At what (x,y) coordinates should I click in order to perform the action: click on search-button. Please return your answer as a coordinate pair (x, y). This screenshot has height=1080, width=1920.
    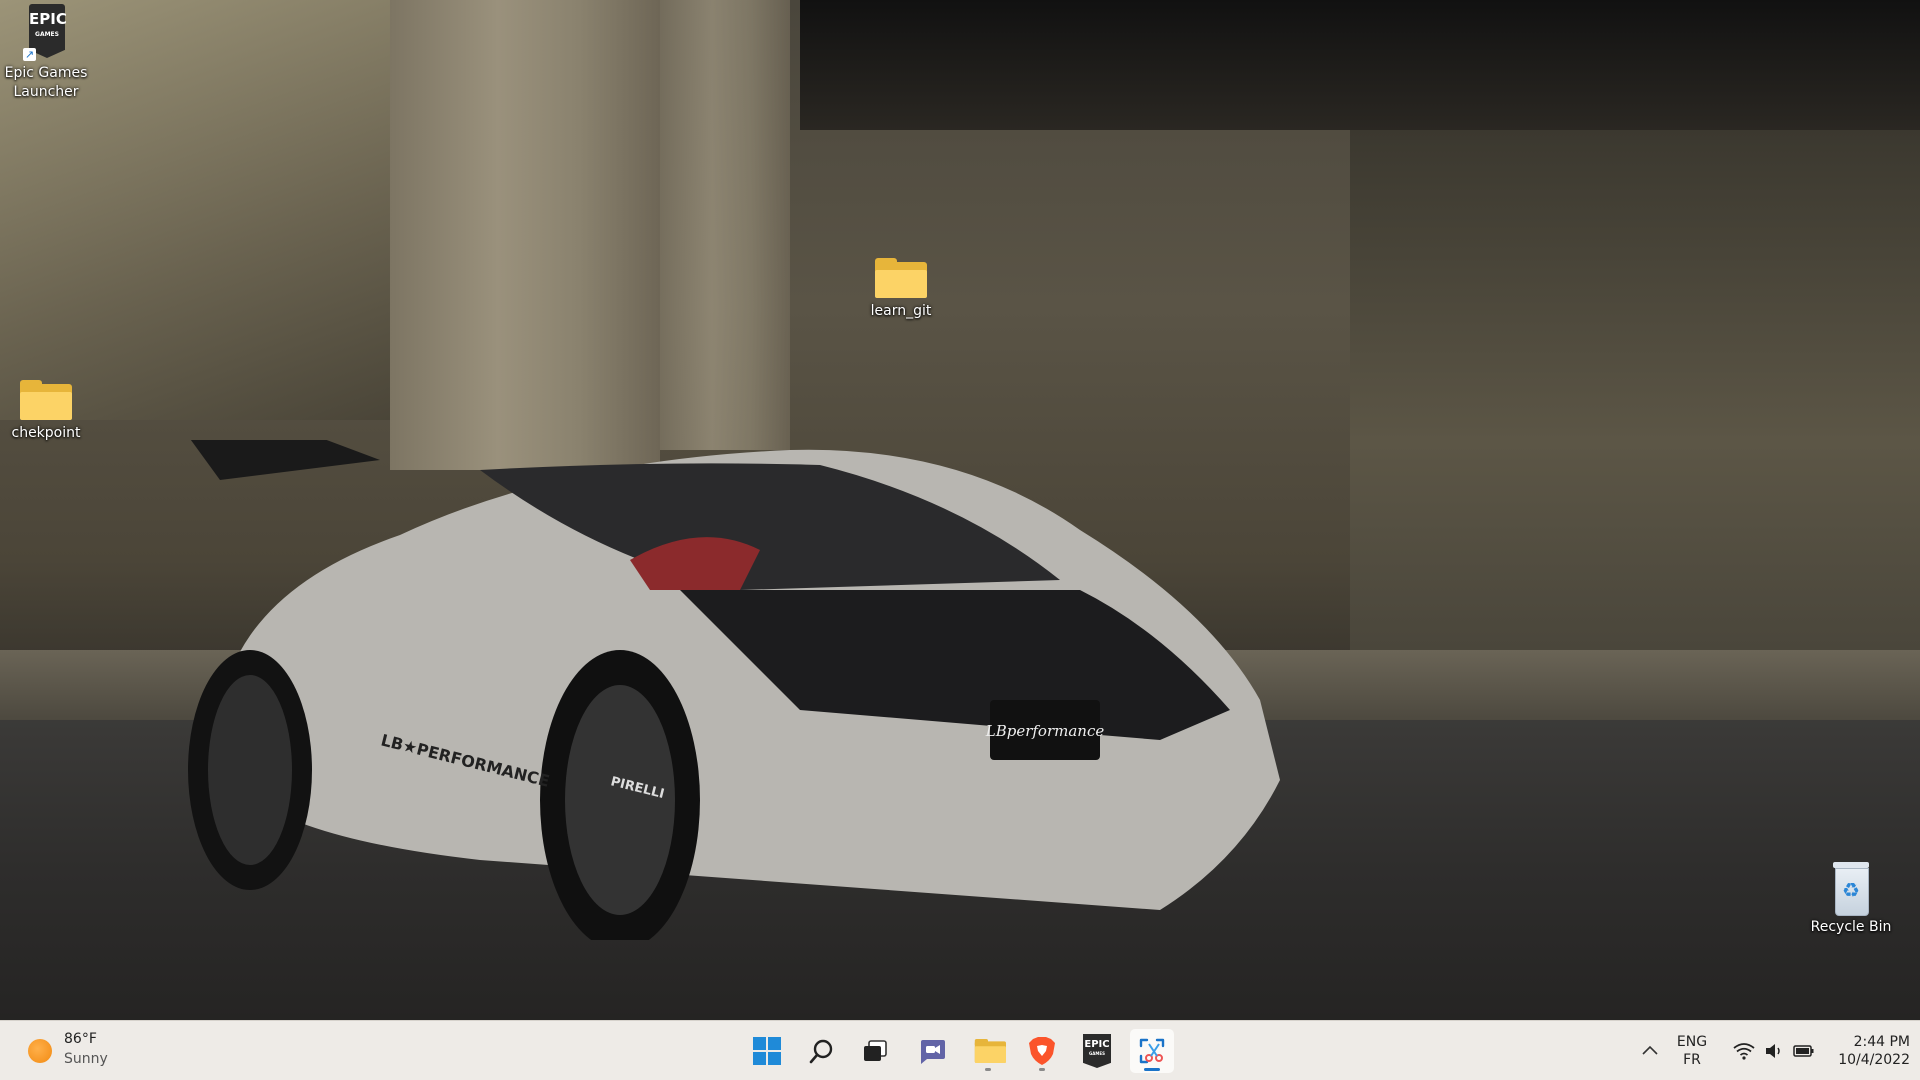
    Looking at the image, I should click on (822, 1051).